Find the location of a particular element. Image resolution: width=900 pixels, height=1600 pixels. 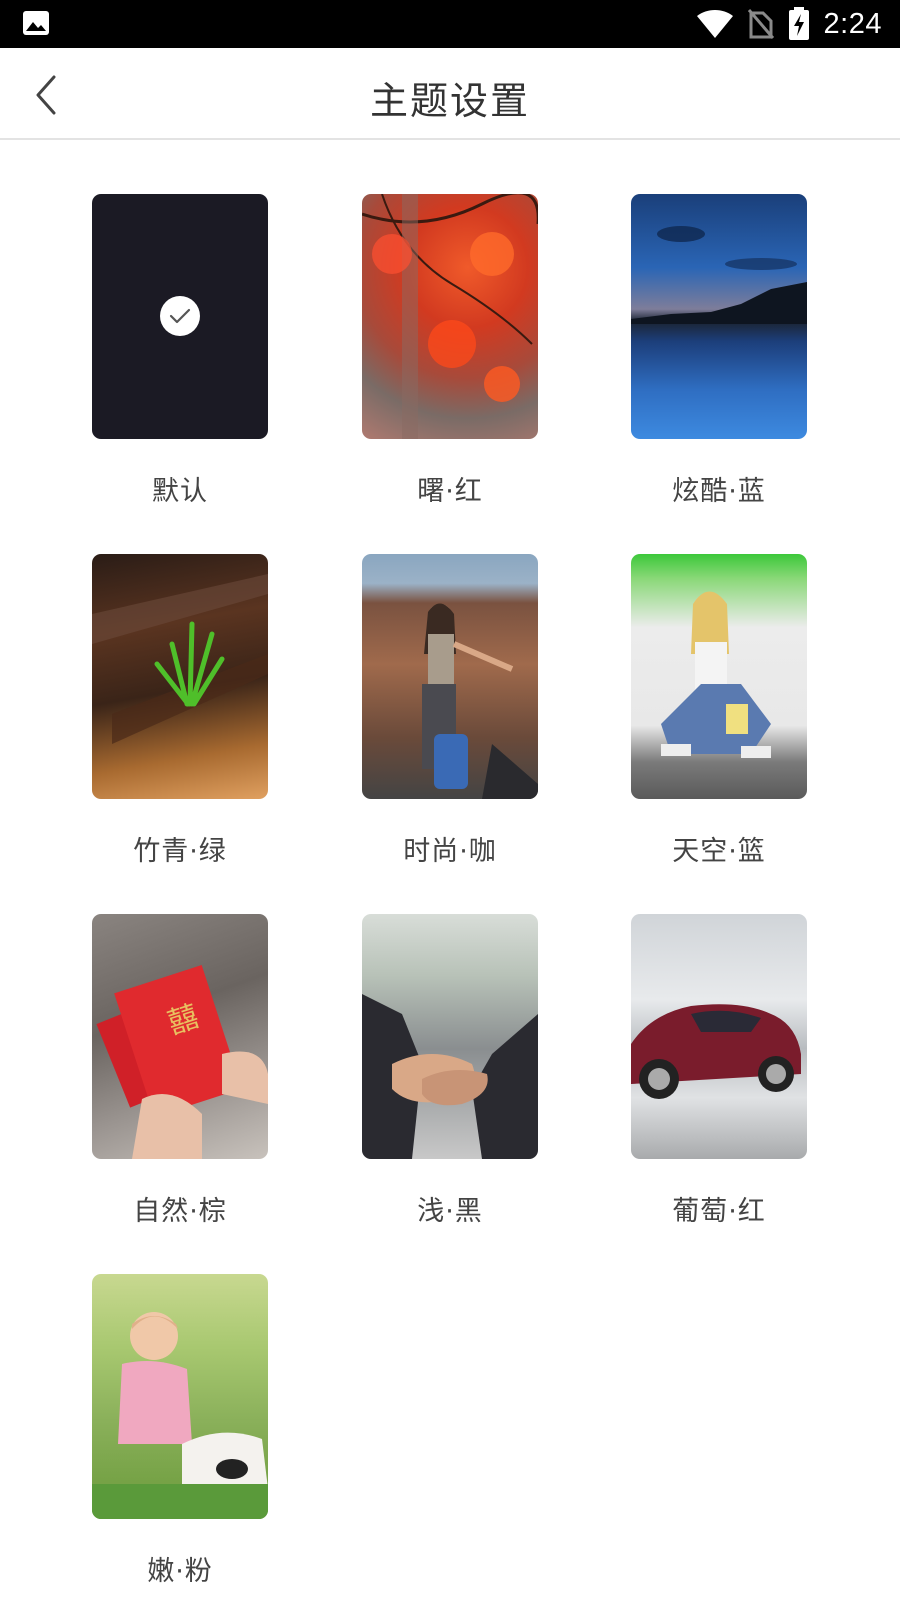

status-time: 2:24 is located at coordinates (852, 23).